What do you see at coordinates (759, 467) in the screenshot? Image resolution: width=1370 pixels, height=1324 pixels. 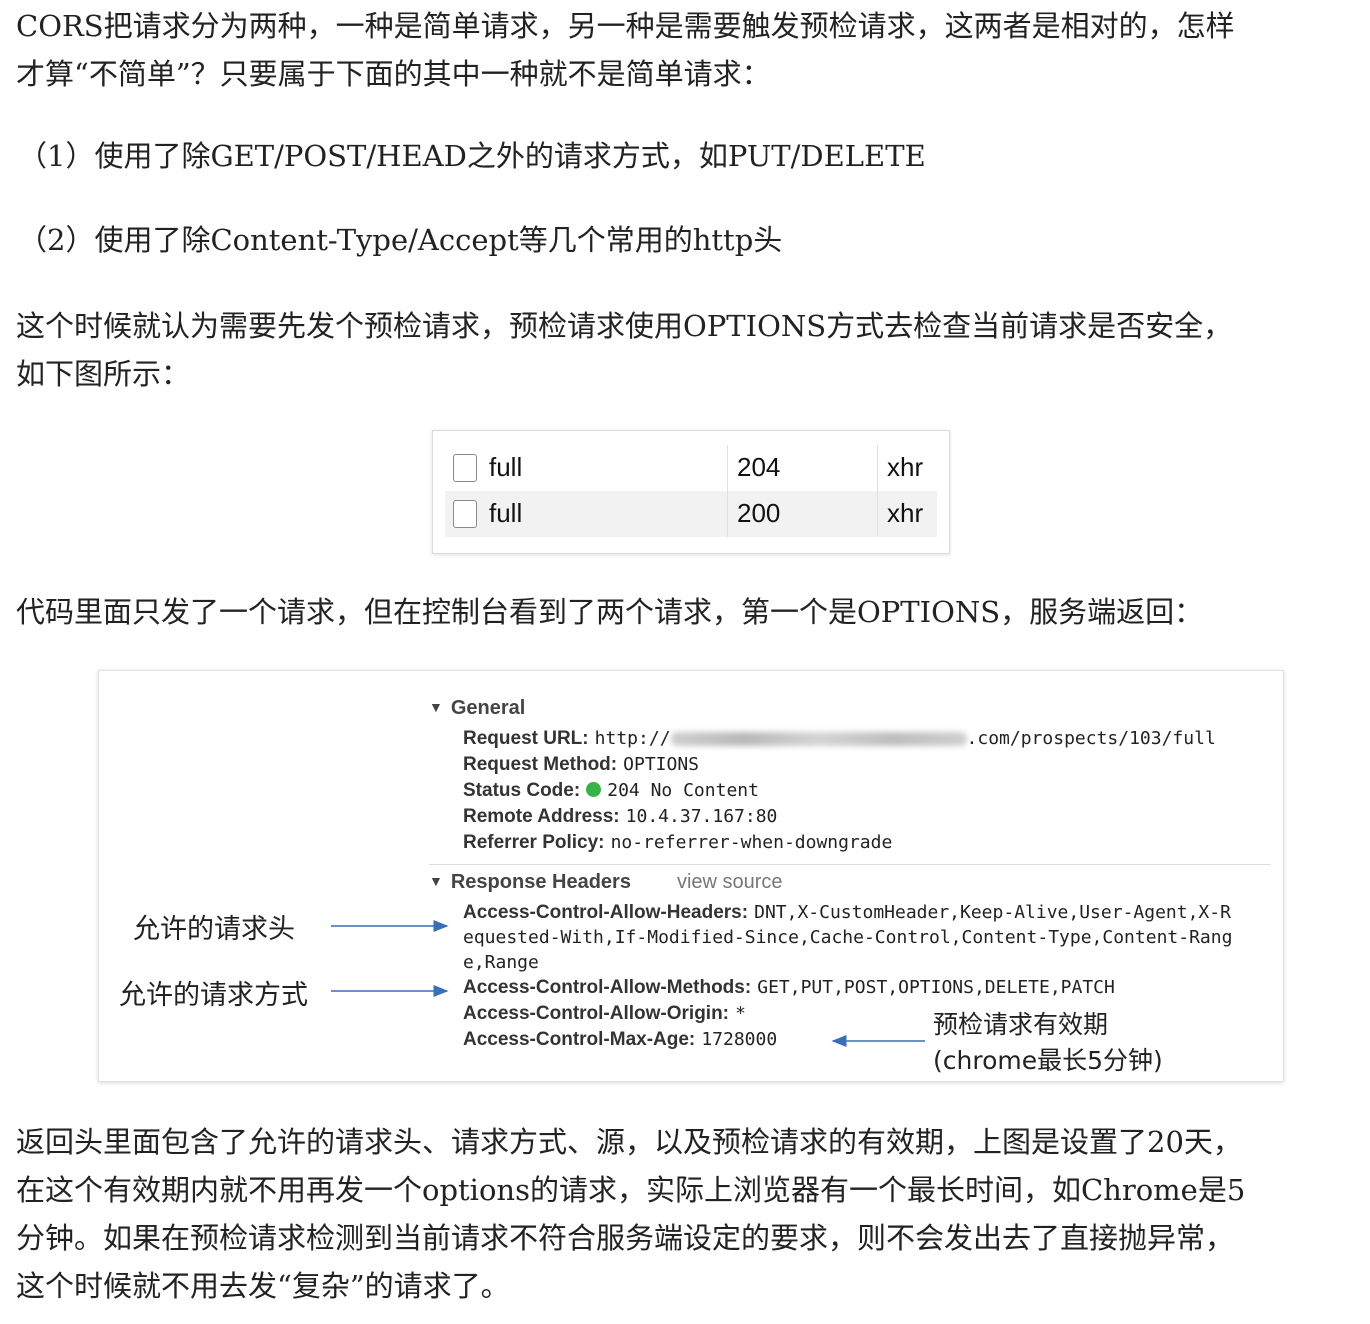 I see `request-status: 204` at bounding box center [759, 467].